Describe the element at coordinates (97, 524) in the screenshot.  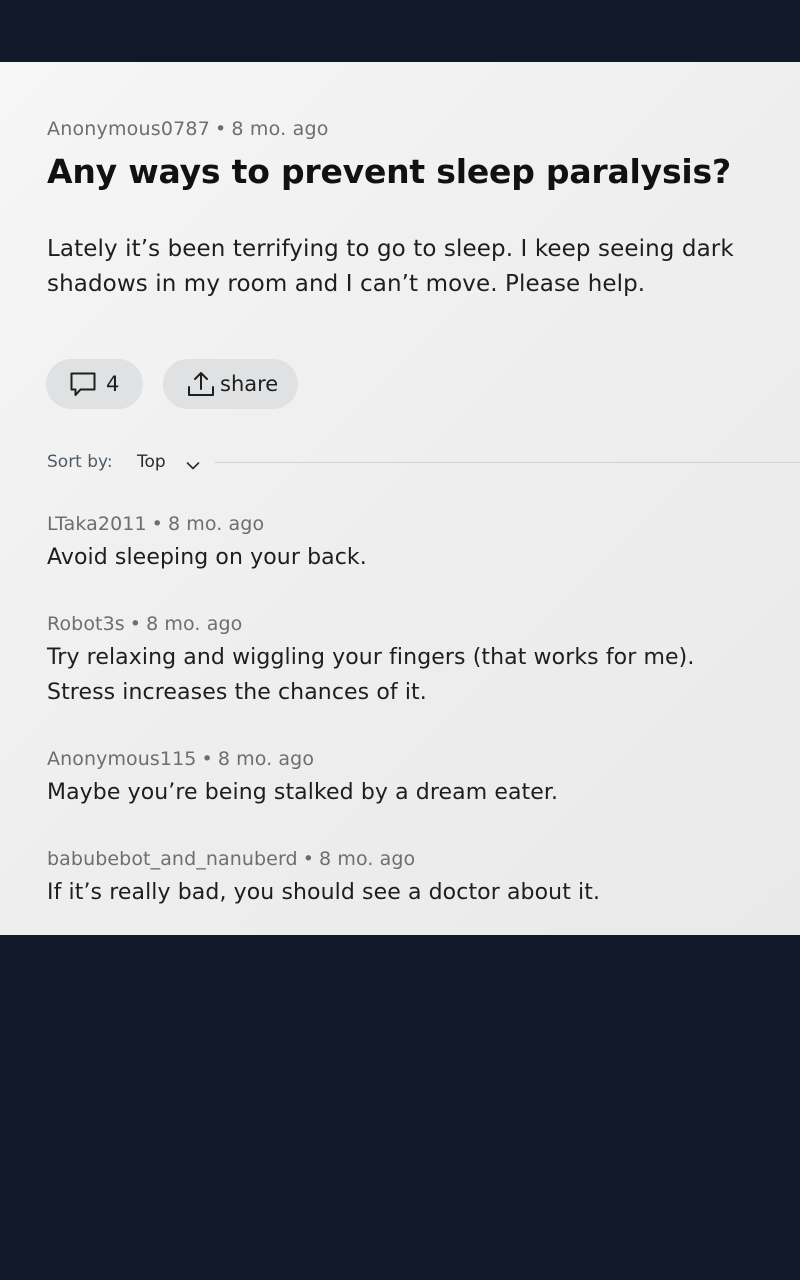
I see `comment-author: LTaka2011` at that location.